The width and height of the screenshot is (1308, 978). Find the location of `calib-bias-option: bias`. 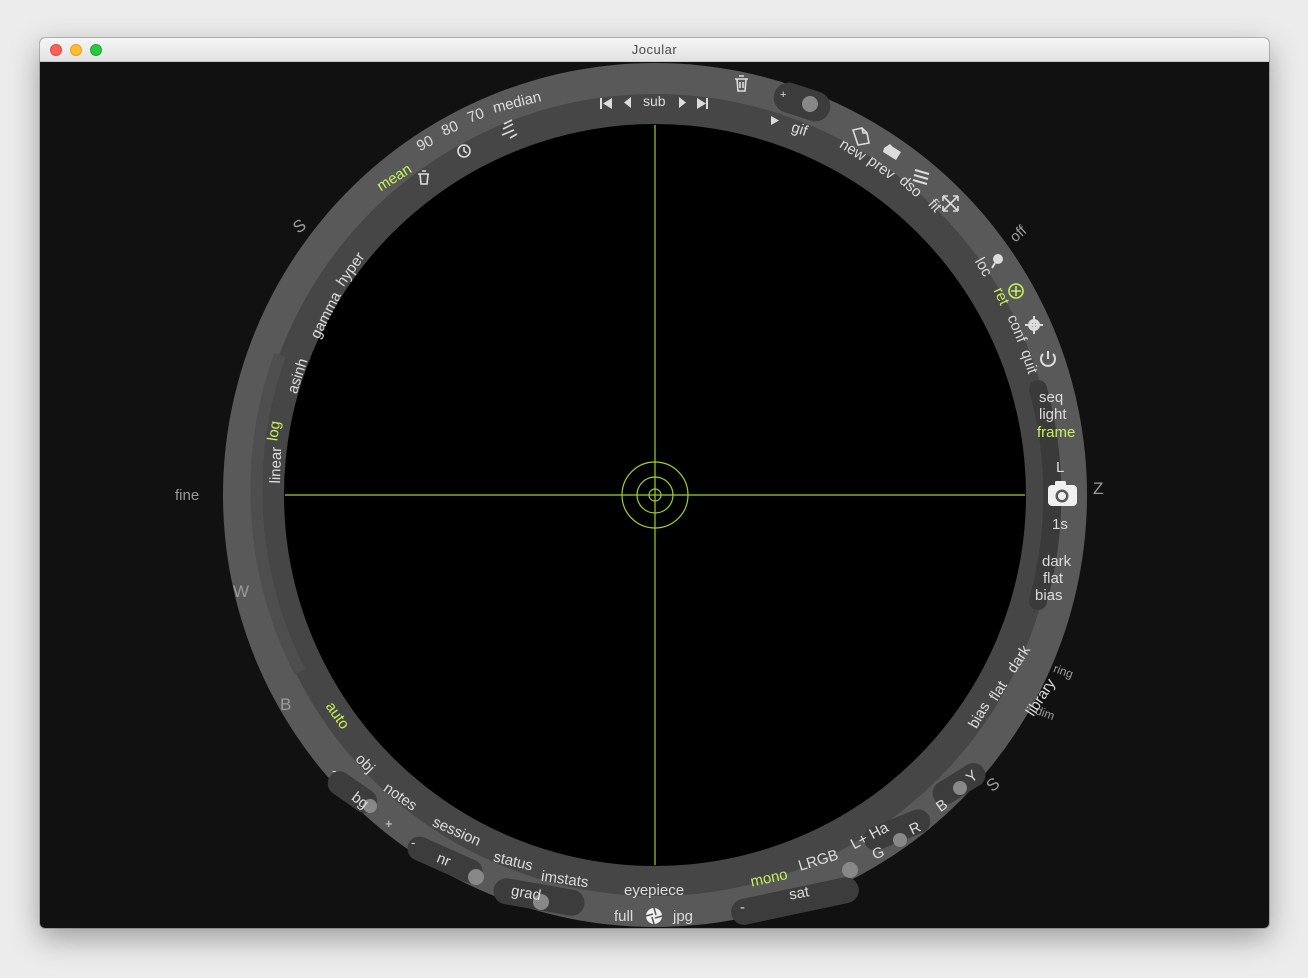

calib-bias-option: bias is located at coordinates (1049, 595).